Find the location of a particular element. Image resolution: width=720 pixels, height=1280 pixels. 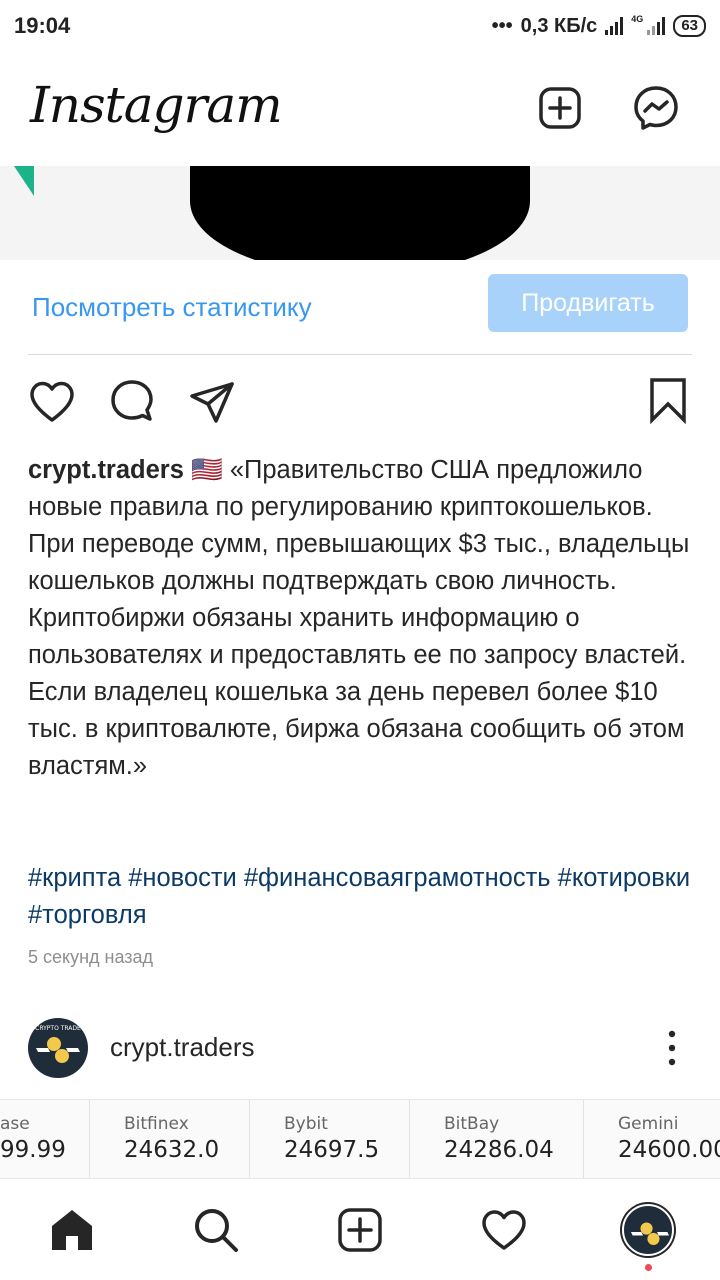

ticker-price: 24286.04 is located at coordinates (499, 1150).